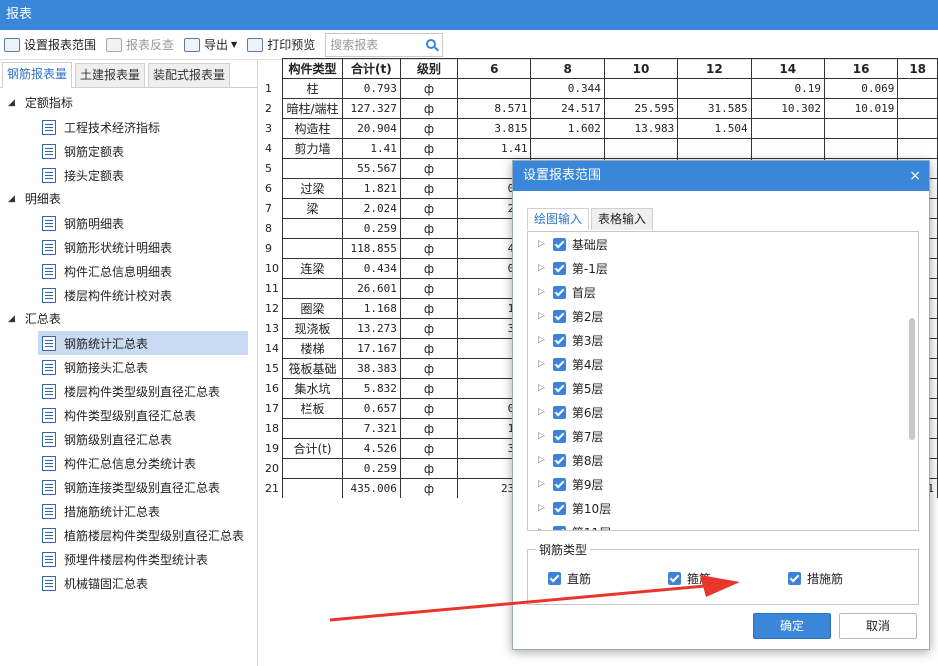 The width and height of the screenshot is (938, 666). I want to click on floor-item: ▷ 第6层, so click(723, 412).